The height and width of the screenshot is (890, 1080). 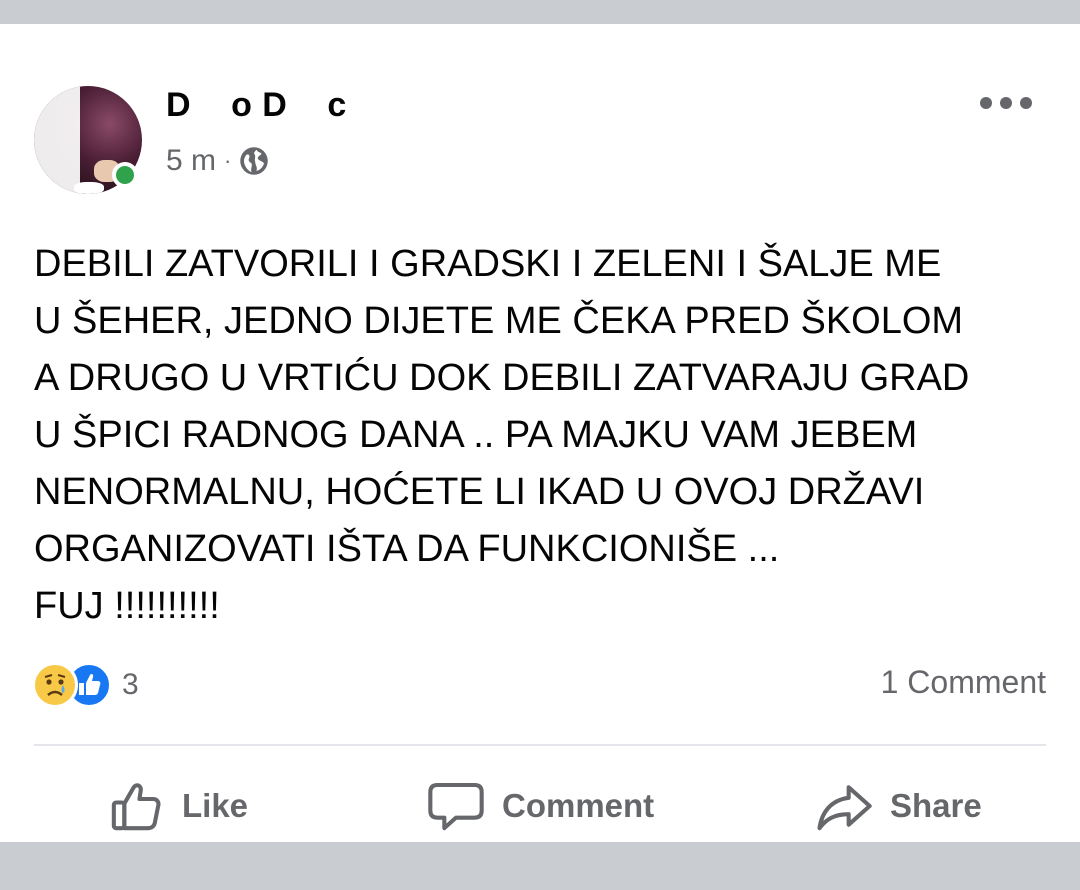 I want to click on post-time: 5 m, so click(x=191, y=161).